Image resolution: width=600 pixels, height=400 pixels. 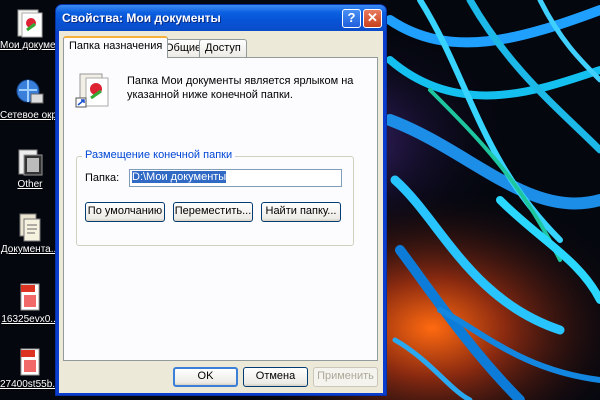 What do you see at coordinates (345, 377) in the screenshot?
I see `apply-button: Применить` at bounding box center [345, 377].